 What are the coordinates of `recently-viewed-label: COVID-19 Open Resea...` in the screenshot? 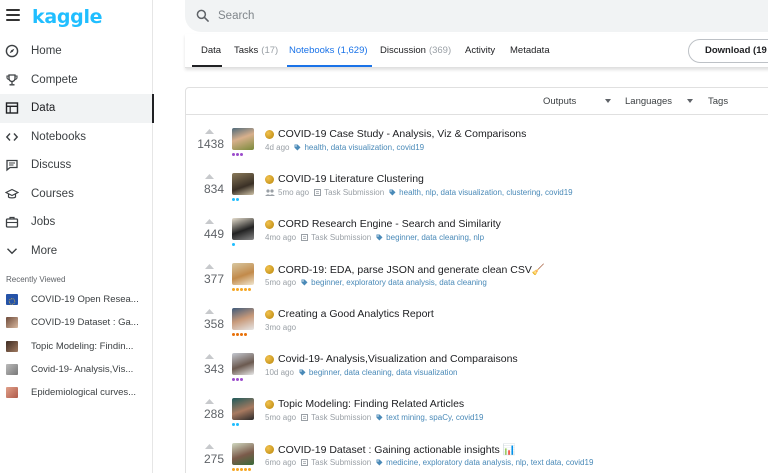 It's located at (85, 300).